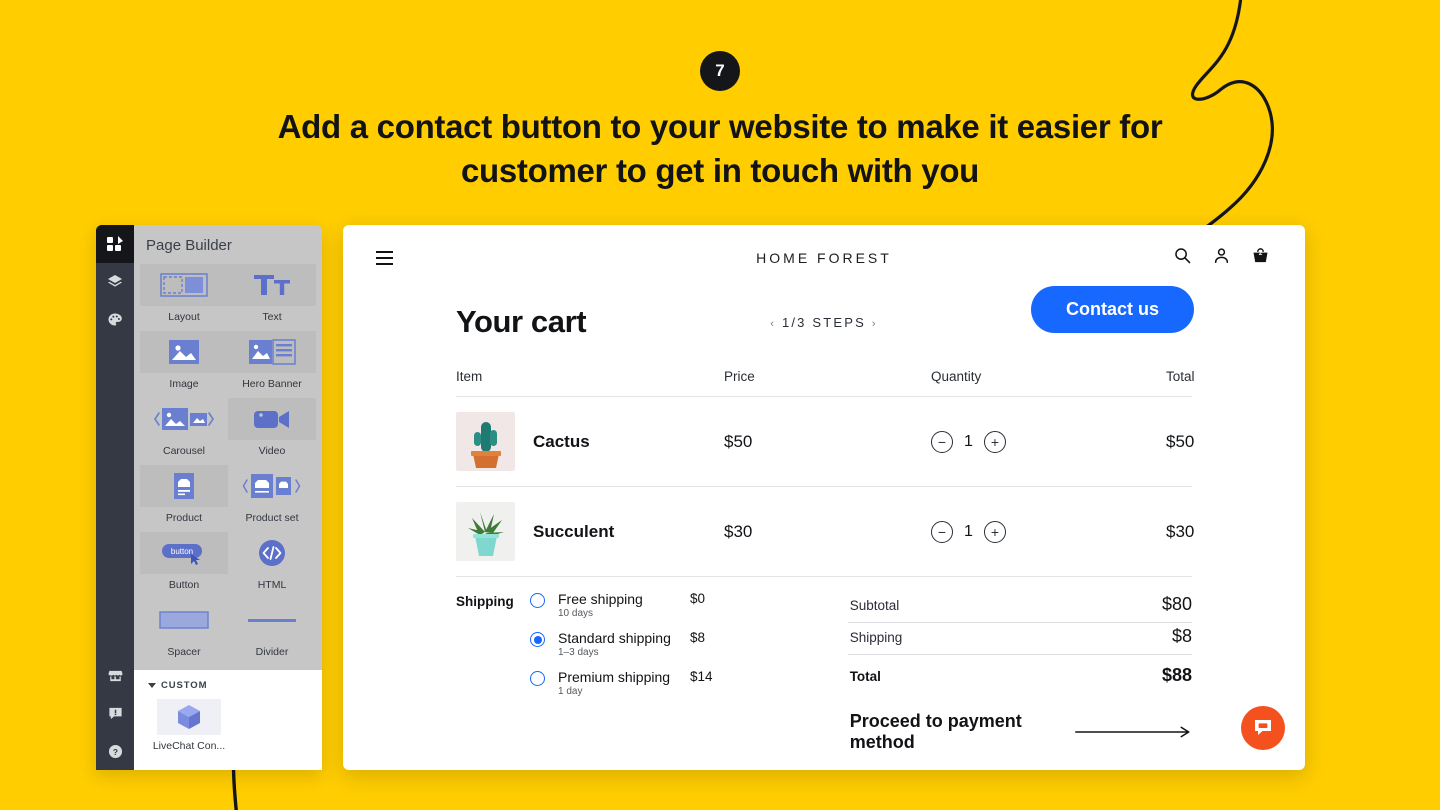 The image size is (1440, 810). What do you see at coordinates (825, 441) in the screenshot?
I see `table-row: Cactus $50 − 1 + $50` at bounding box center [825, 441].